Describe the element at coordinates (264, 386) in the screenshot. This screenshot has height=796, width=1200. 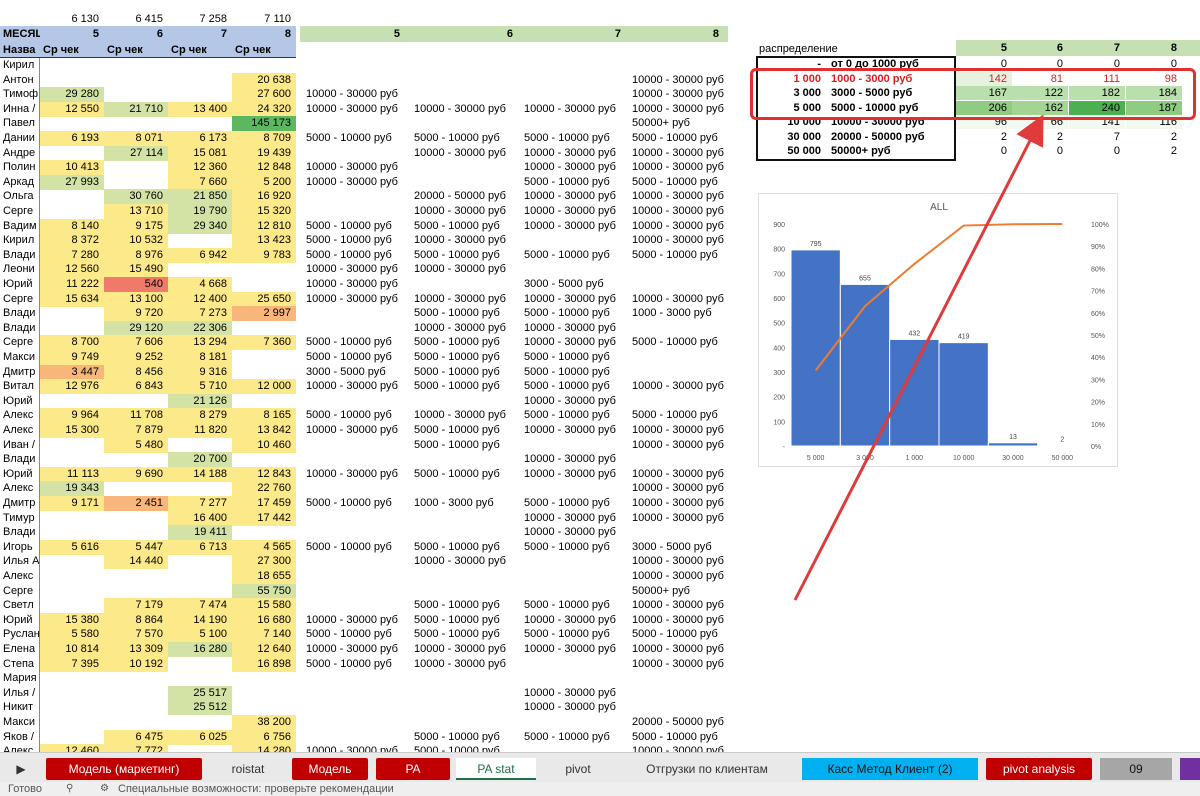
I see `avg-check-cell: 12 000` at that location.